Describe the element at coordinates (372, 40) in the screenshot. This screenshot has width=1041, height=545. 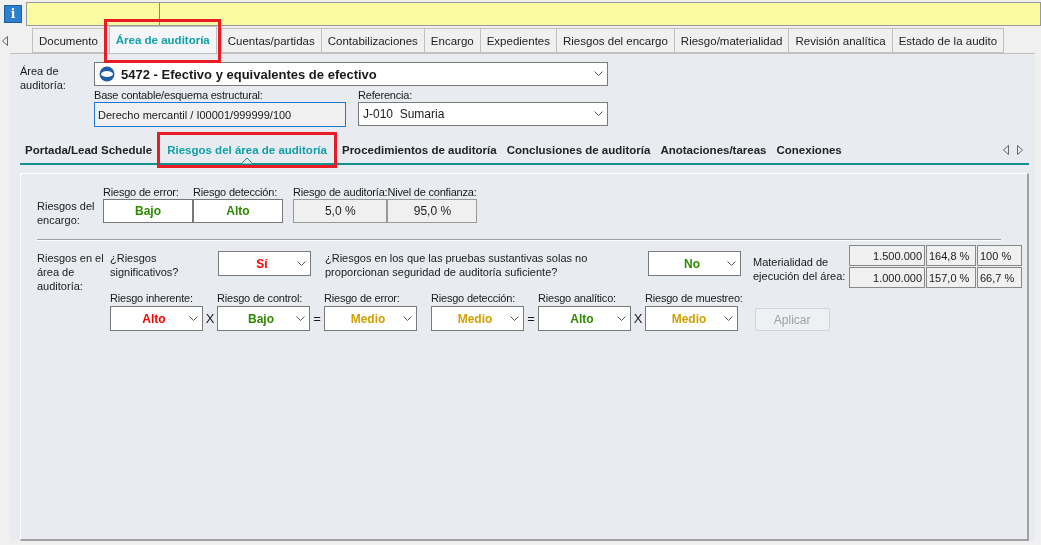
I see `tab: Contabilizaciones` at that location.